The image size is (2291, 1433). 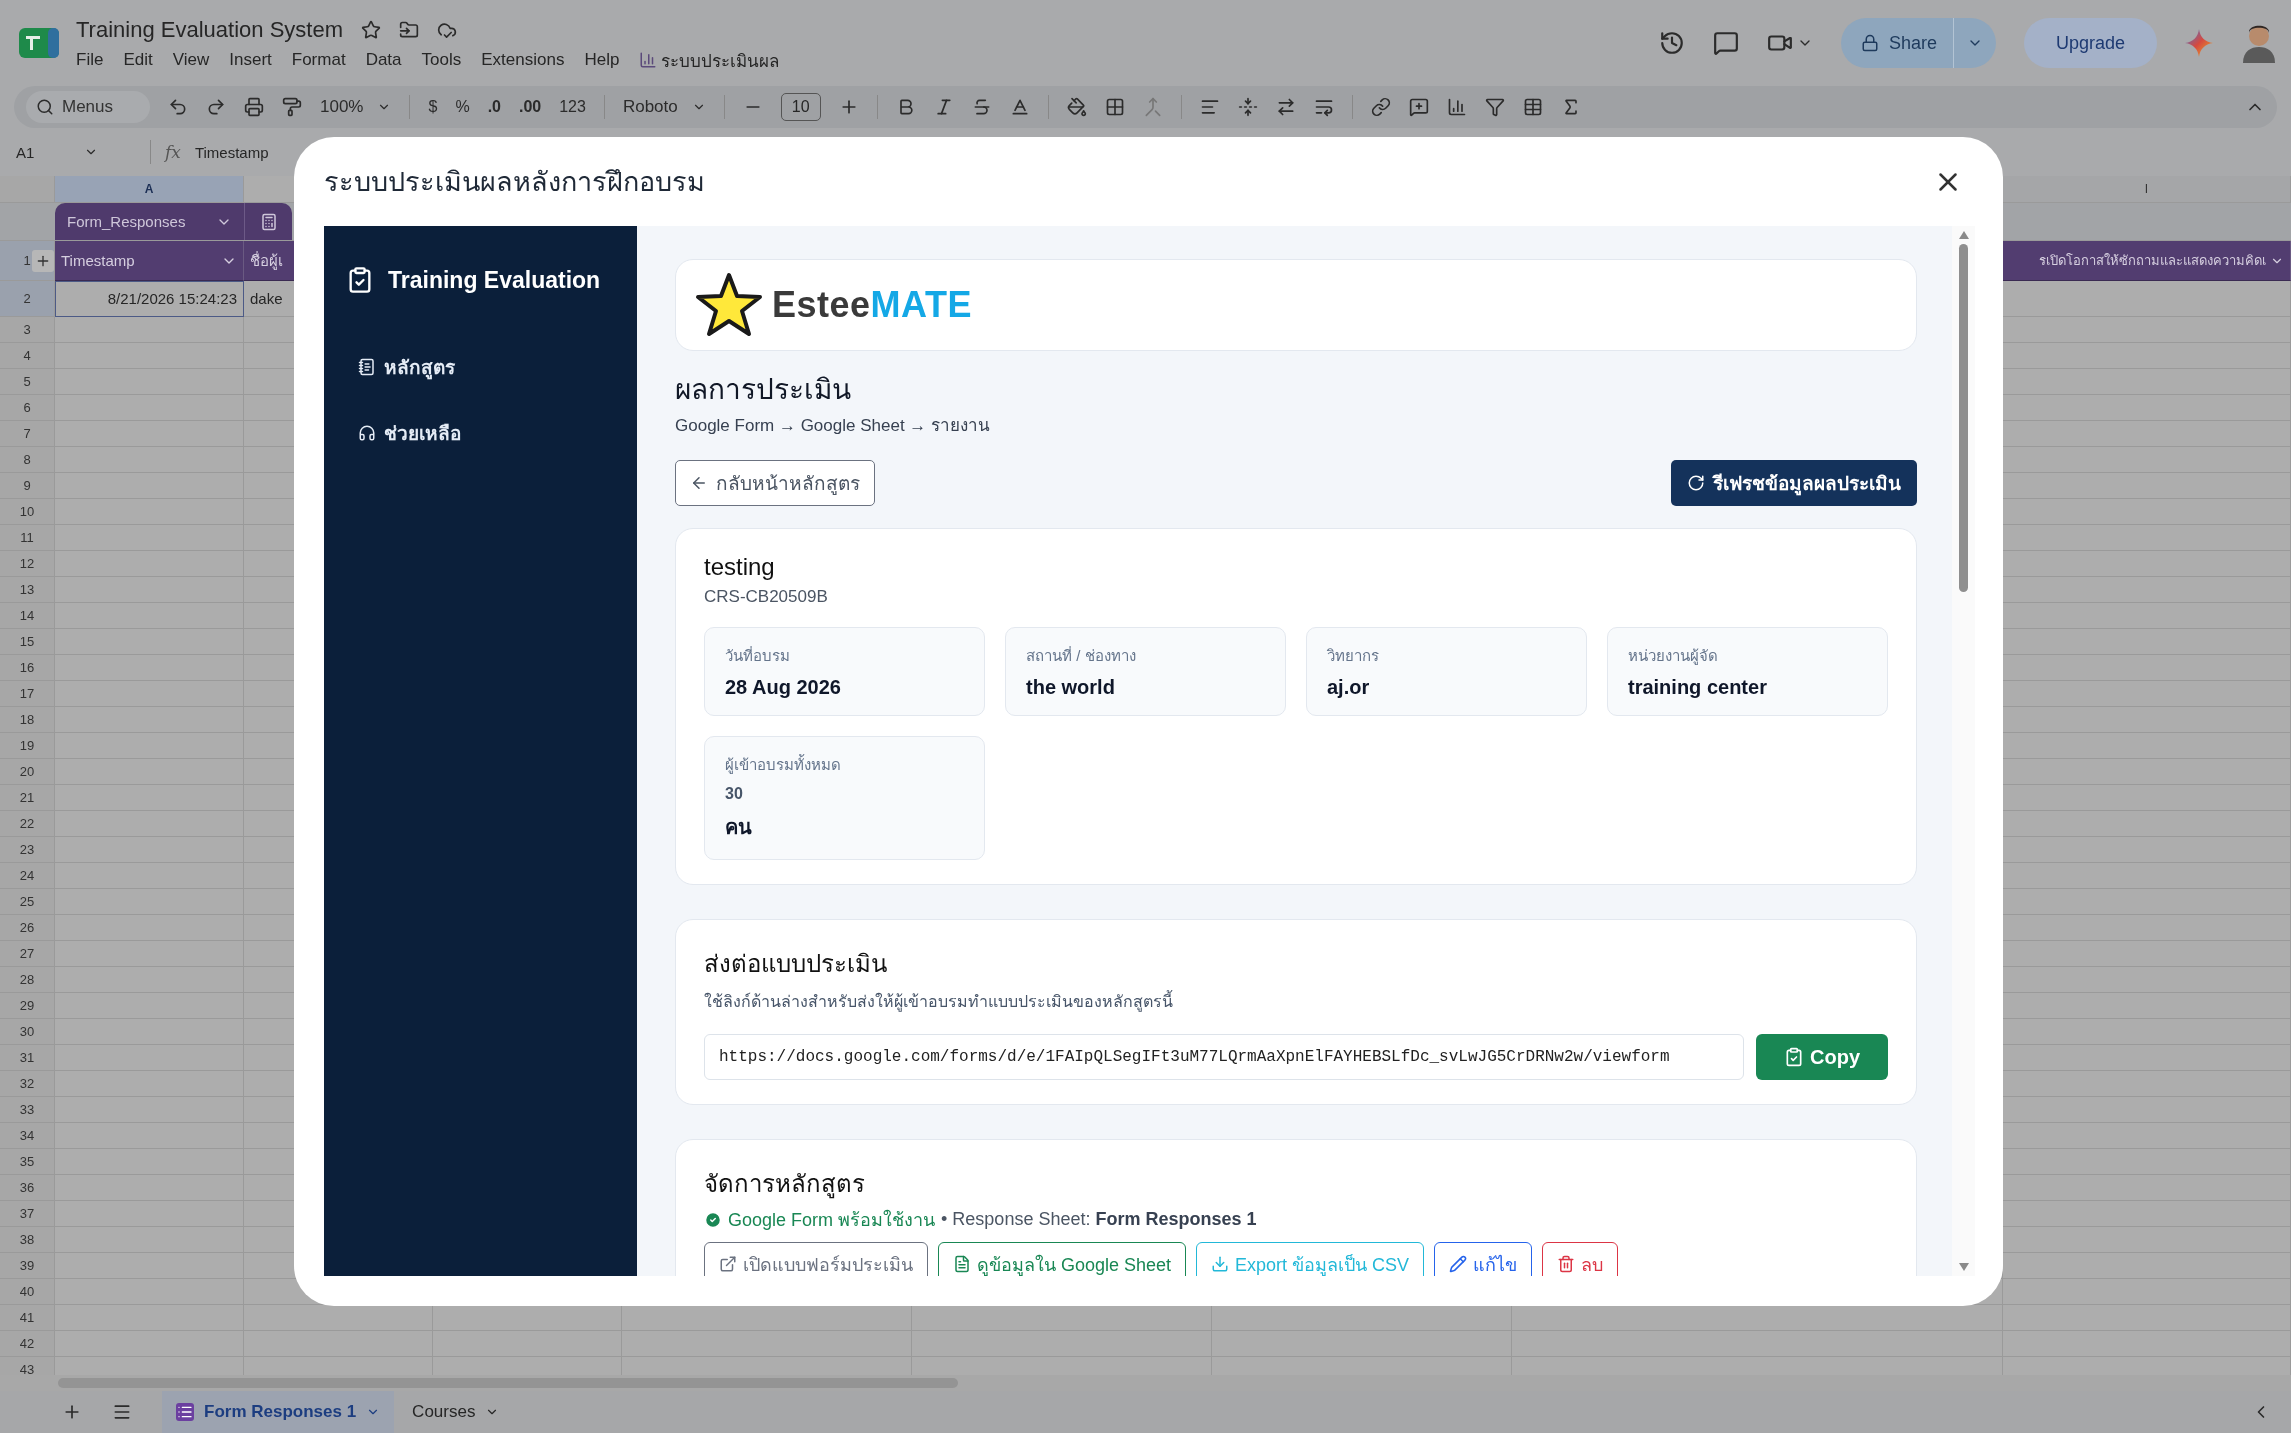 I want to click on row-number: 32, so click(x=27, y=1084).